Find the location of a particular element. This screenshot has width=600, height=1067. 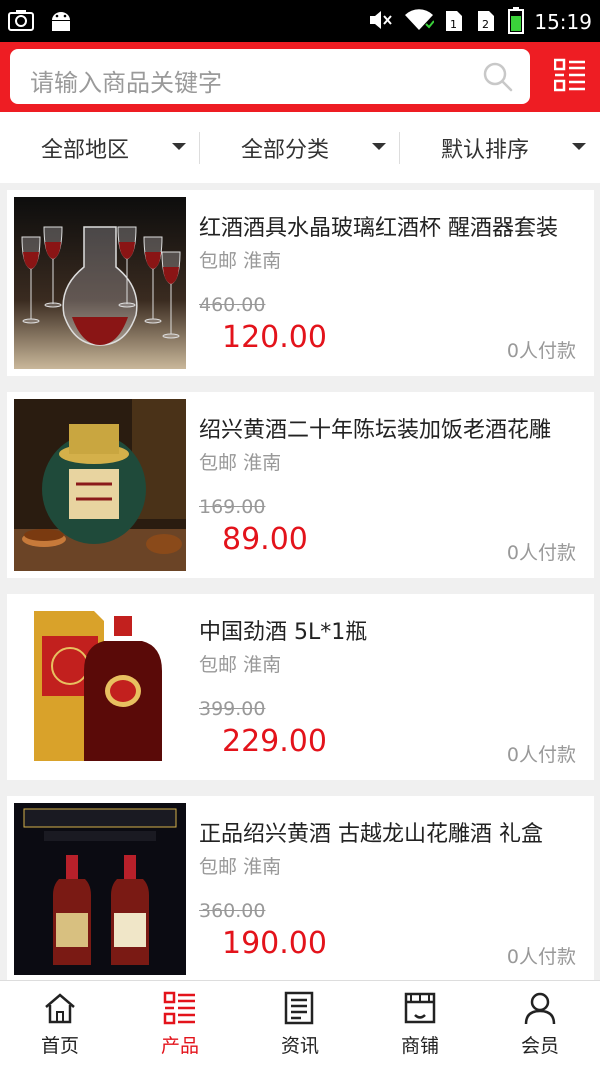

home-icon is located at coordinates (60, 1009).